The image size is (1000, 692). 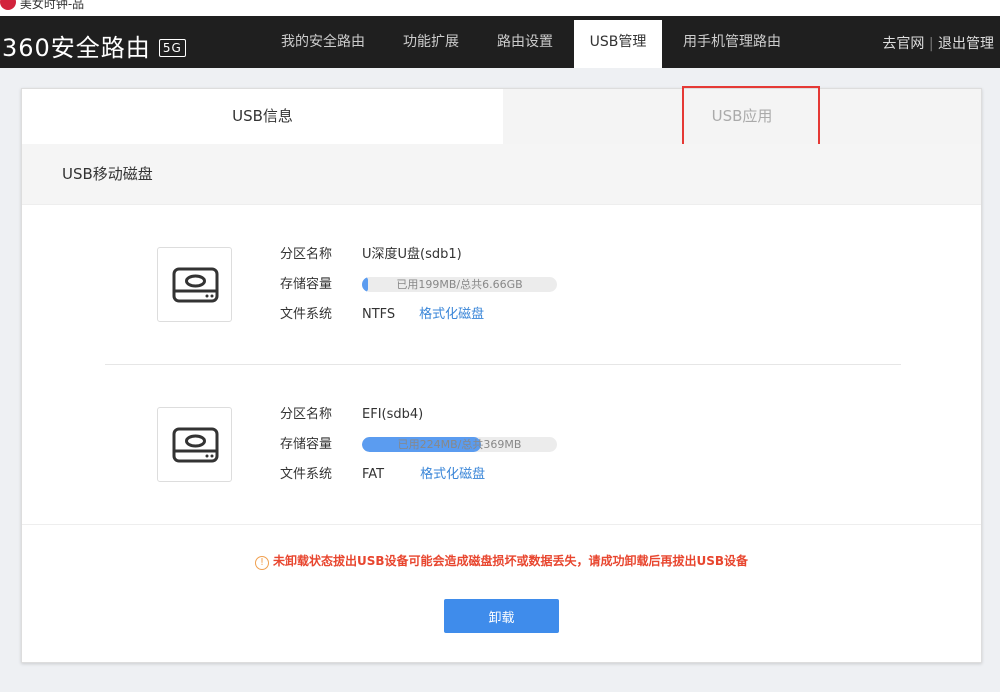 I want to click on nav-right-links: 去官网 | 退出管理, so click(x=938, y=44).